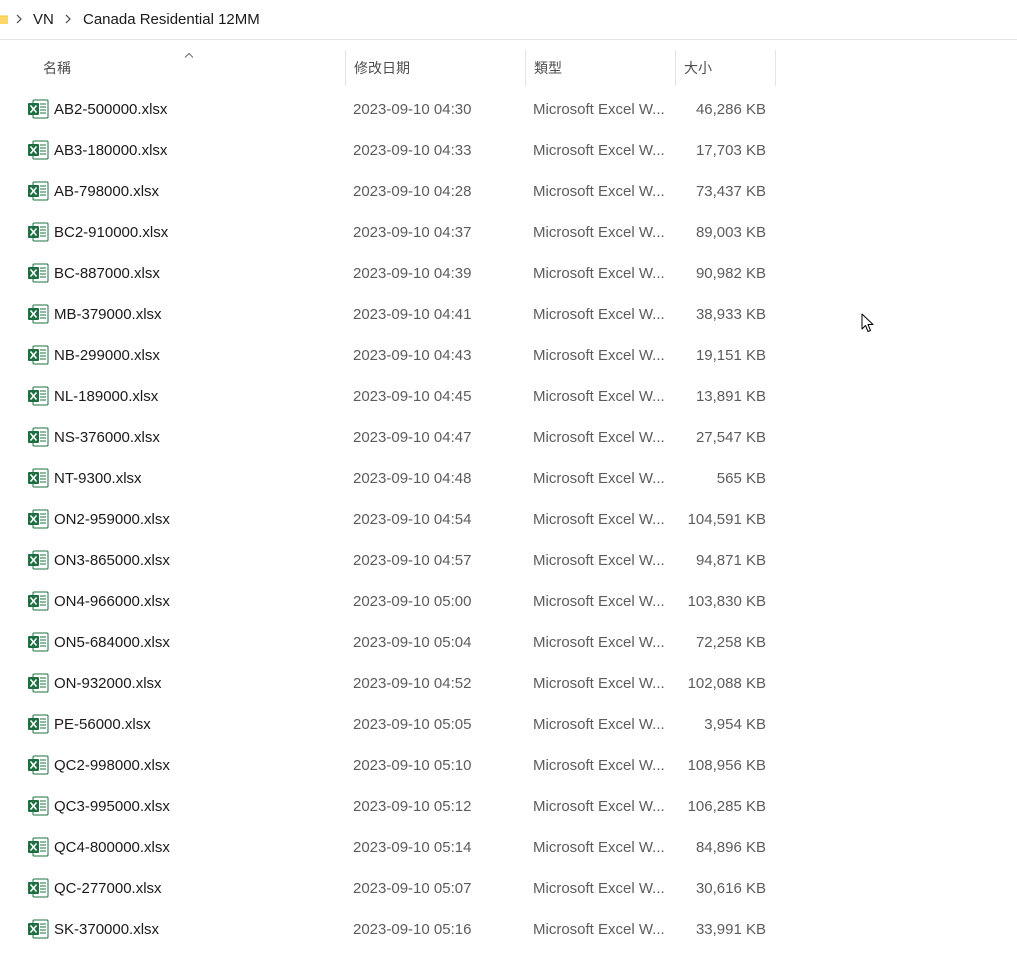  Describe the element at coordinates (43, 20) in the screenshot. I see `breadcrumb-item-vn: VN` at that location.